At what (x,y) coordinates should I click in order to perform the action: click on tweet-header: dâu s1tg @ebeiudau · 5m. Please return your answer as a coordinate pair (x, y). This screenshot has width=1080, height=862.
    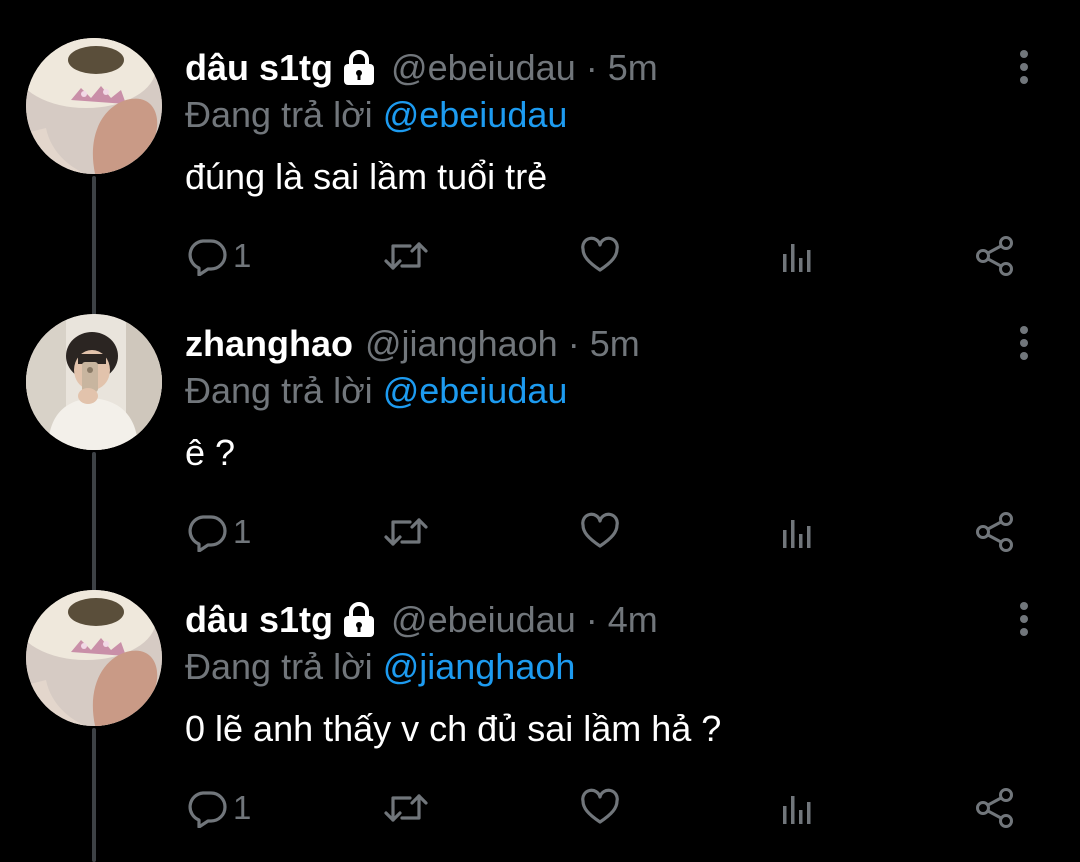
    Looking at the image, I should click on (421, 68).